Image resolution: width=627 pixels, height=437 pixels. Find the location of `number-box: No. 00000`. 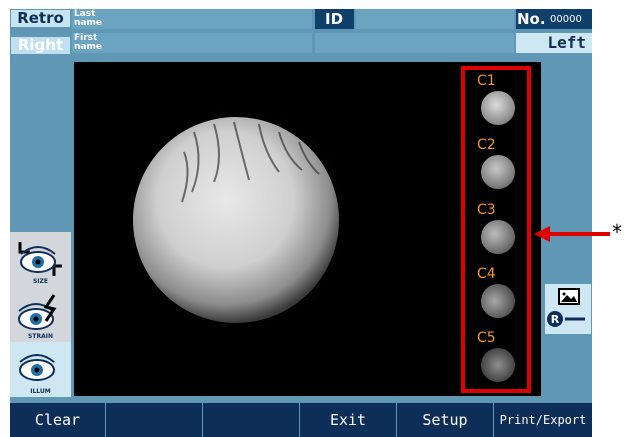

number-box: No. 00000 is located at coordinates (554, 19).